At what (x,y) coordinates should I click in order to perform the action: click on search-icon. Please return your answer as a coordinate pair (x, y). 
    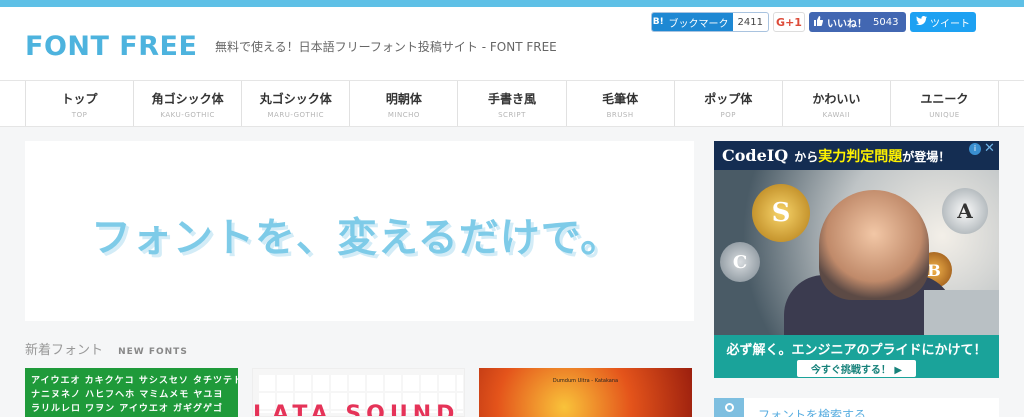
    Looking at the image, I should click on (729, 407).